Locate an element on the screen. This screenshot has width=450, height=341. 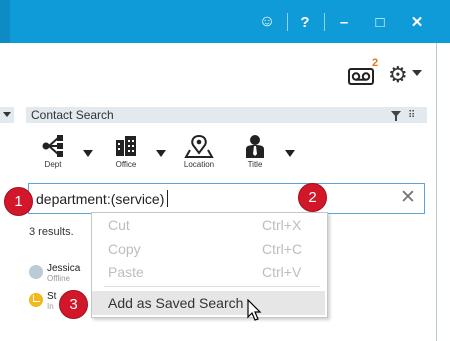
results-count: 3 results. is located at coordinates (51, 232).